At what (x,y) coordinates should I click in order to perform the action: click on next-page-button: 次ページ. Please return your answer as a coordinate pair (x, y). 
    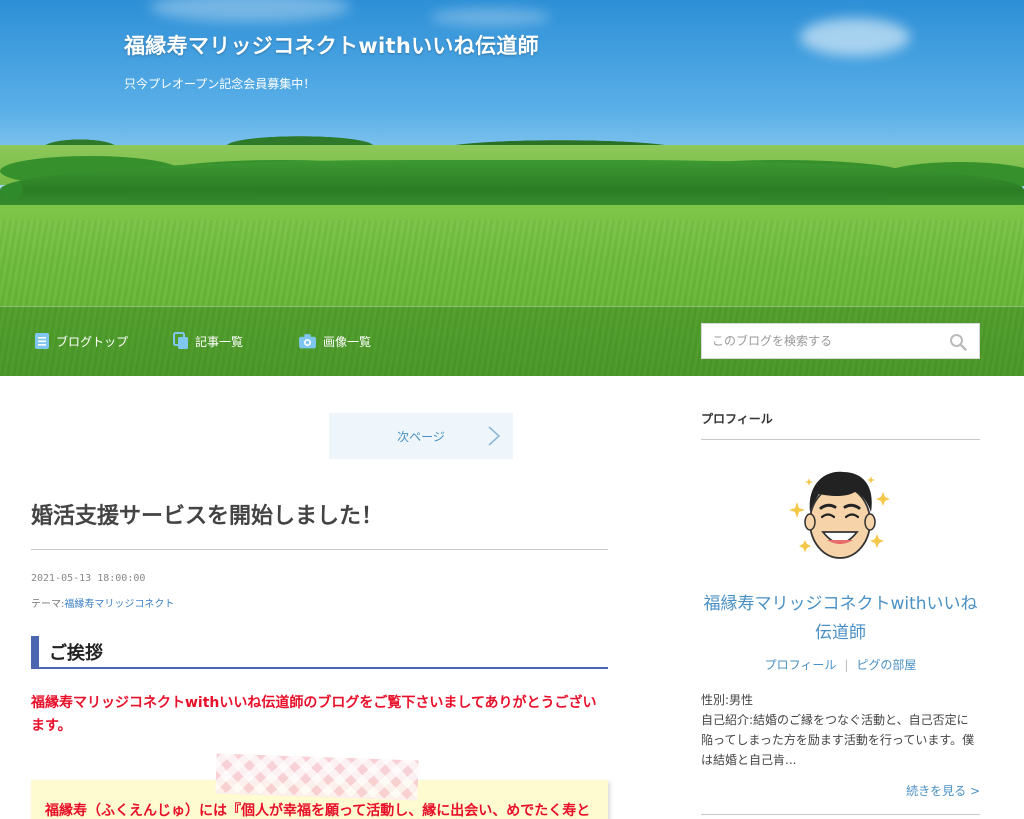
    Looking at the image, I should click on (421, 436).